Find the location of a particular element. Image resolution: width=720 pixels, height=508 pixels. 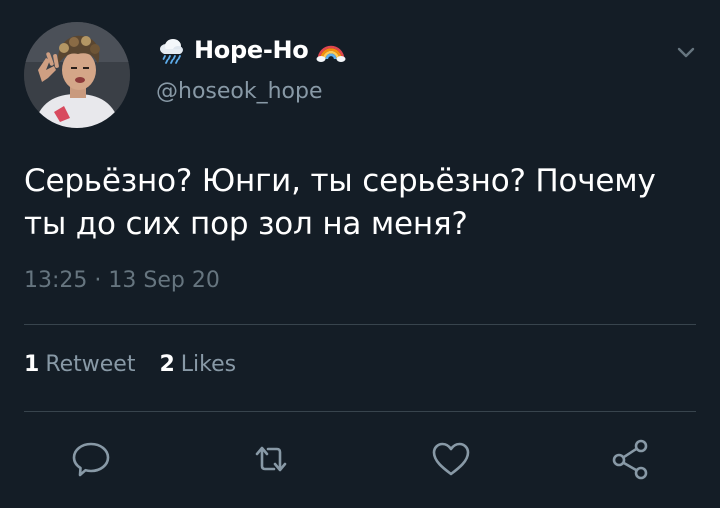

retweets-count: 1 is located at coordinates (32, 364).